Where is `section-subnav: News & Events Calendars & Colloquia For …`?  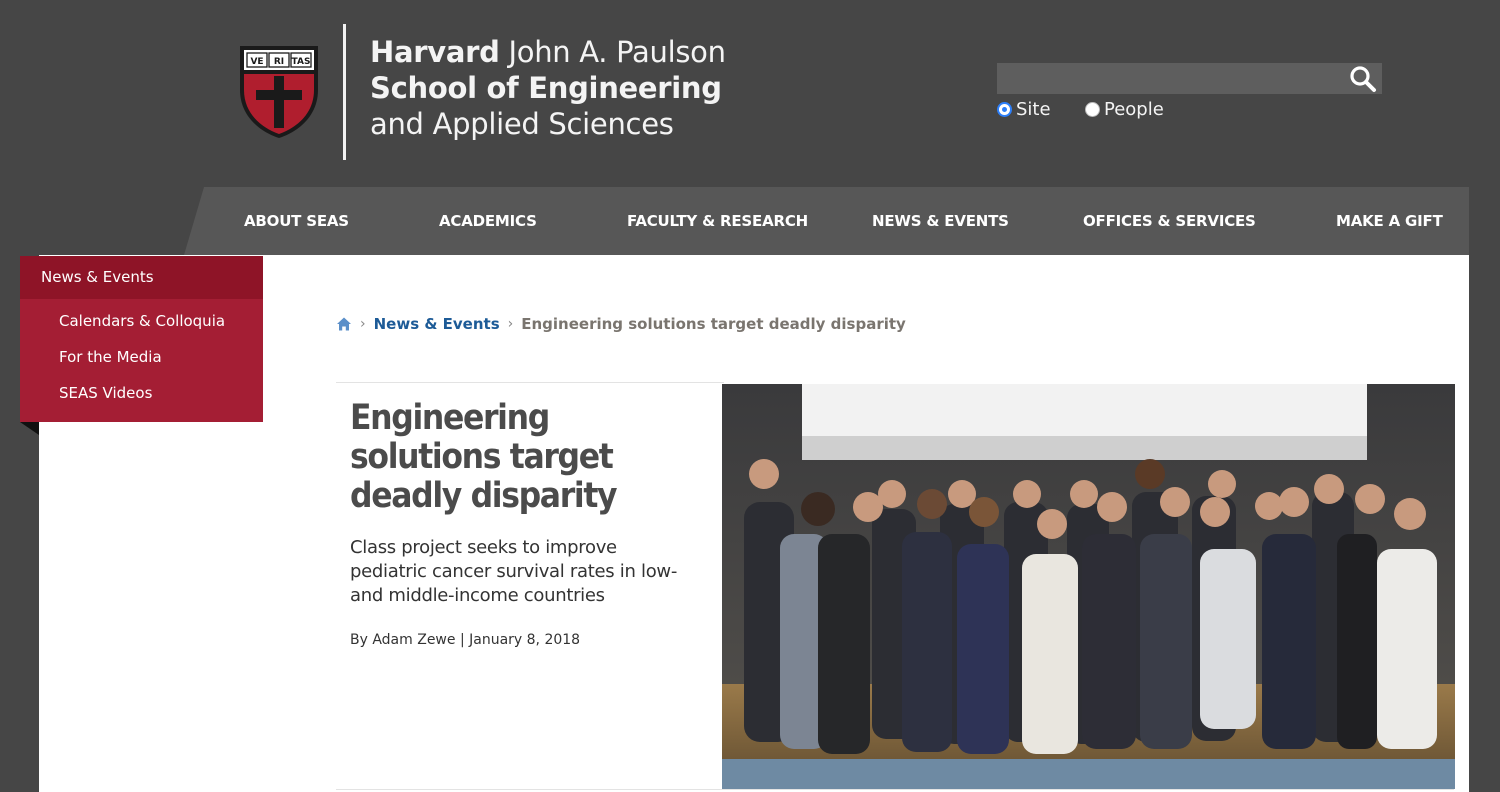 section-subnav: News & Events Calendars & Colloquia For … is located at coordinates (141, 339).